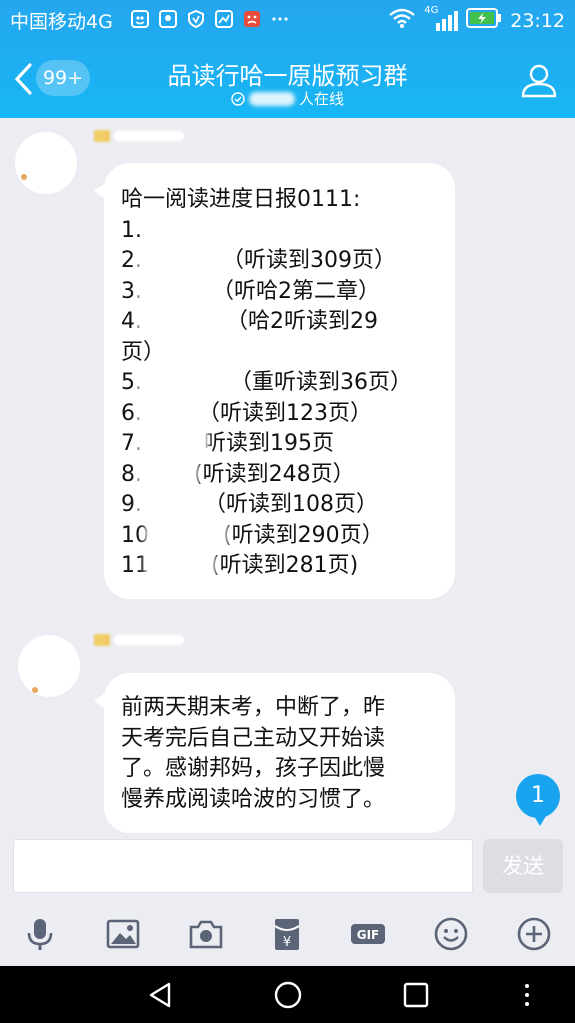 Image resolution: width=575 pixels, height=1023 pixels. Describe the element at coordinates (168, 19) in the screenshot. I see `location-app-icon` at that location.